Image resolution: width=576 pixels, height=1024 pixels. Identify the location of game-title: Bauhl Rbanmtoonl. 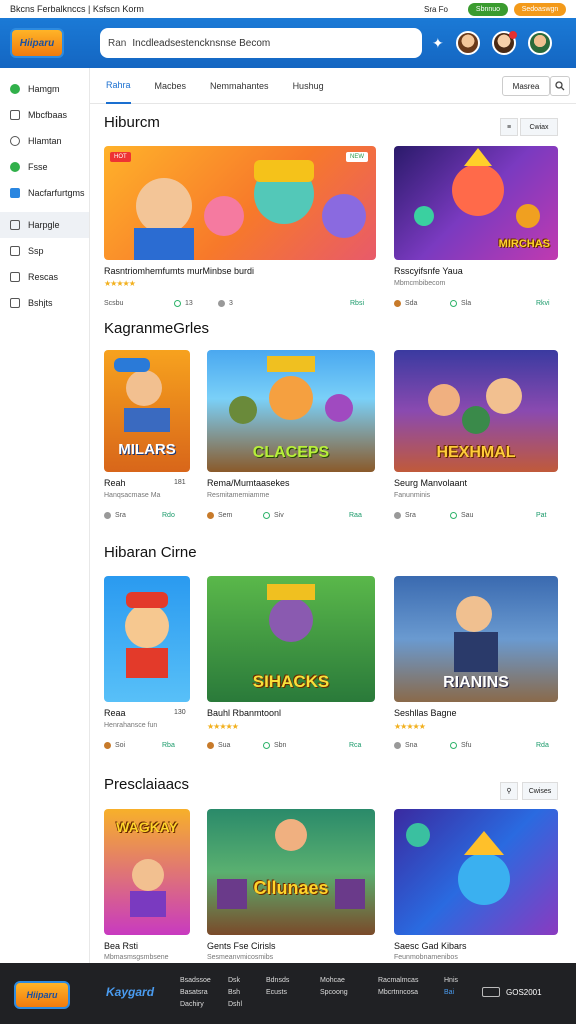
(244, 713).